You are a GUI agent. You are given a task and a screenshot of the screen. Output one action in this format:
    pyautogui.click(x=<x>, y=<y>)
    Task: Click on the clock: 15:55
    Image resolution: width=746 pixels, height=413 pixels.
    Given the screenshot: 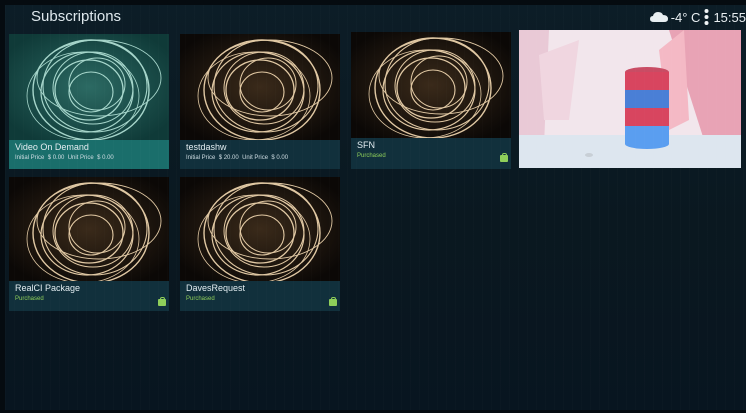 What is the action you would take?
    pyautogui.click(x=729, y=17)
    